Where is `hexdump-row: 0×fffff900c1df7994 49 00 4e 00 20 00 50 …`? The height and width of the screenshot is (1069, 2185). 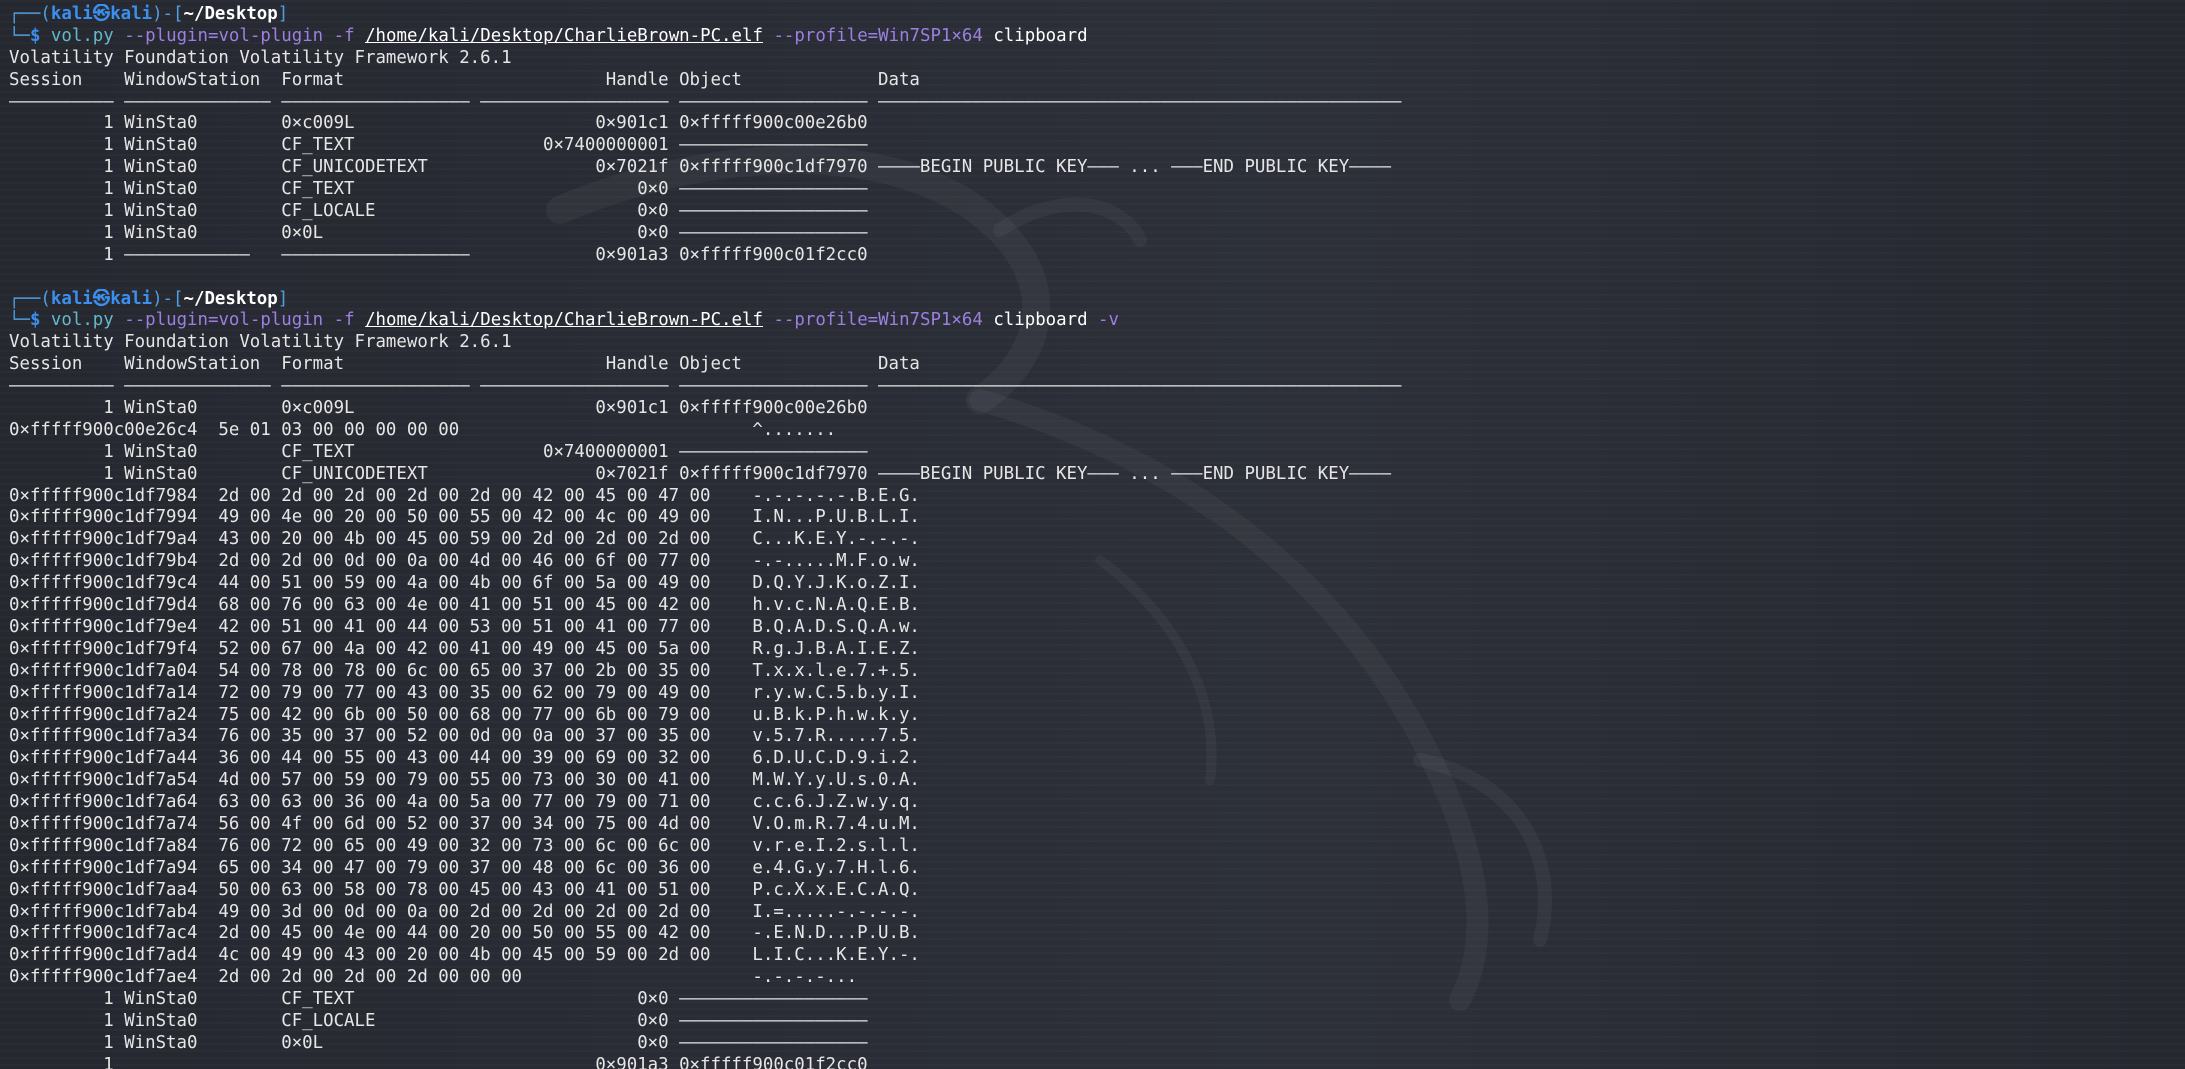 hexdump-row: 0×fffff900c1df7994 49 00 4e 00 20 00 50 … is located at coordinates (464, 517).